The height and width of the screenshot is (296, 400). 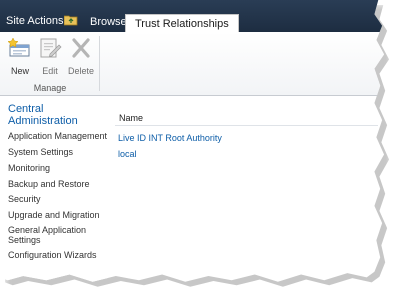 What do you see at coordinates (59, 199) in the screenshot?
I see `quick-launch-item-security: Security` at bounding box center [59, 199].